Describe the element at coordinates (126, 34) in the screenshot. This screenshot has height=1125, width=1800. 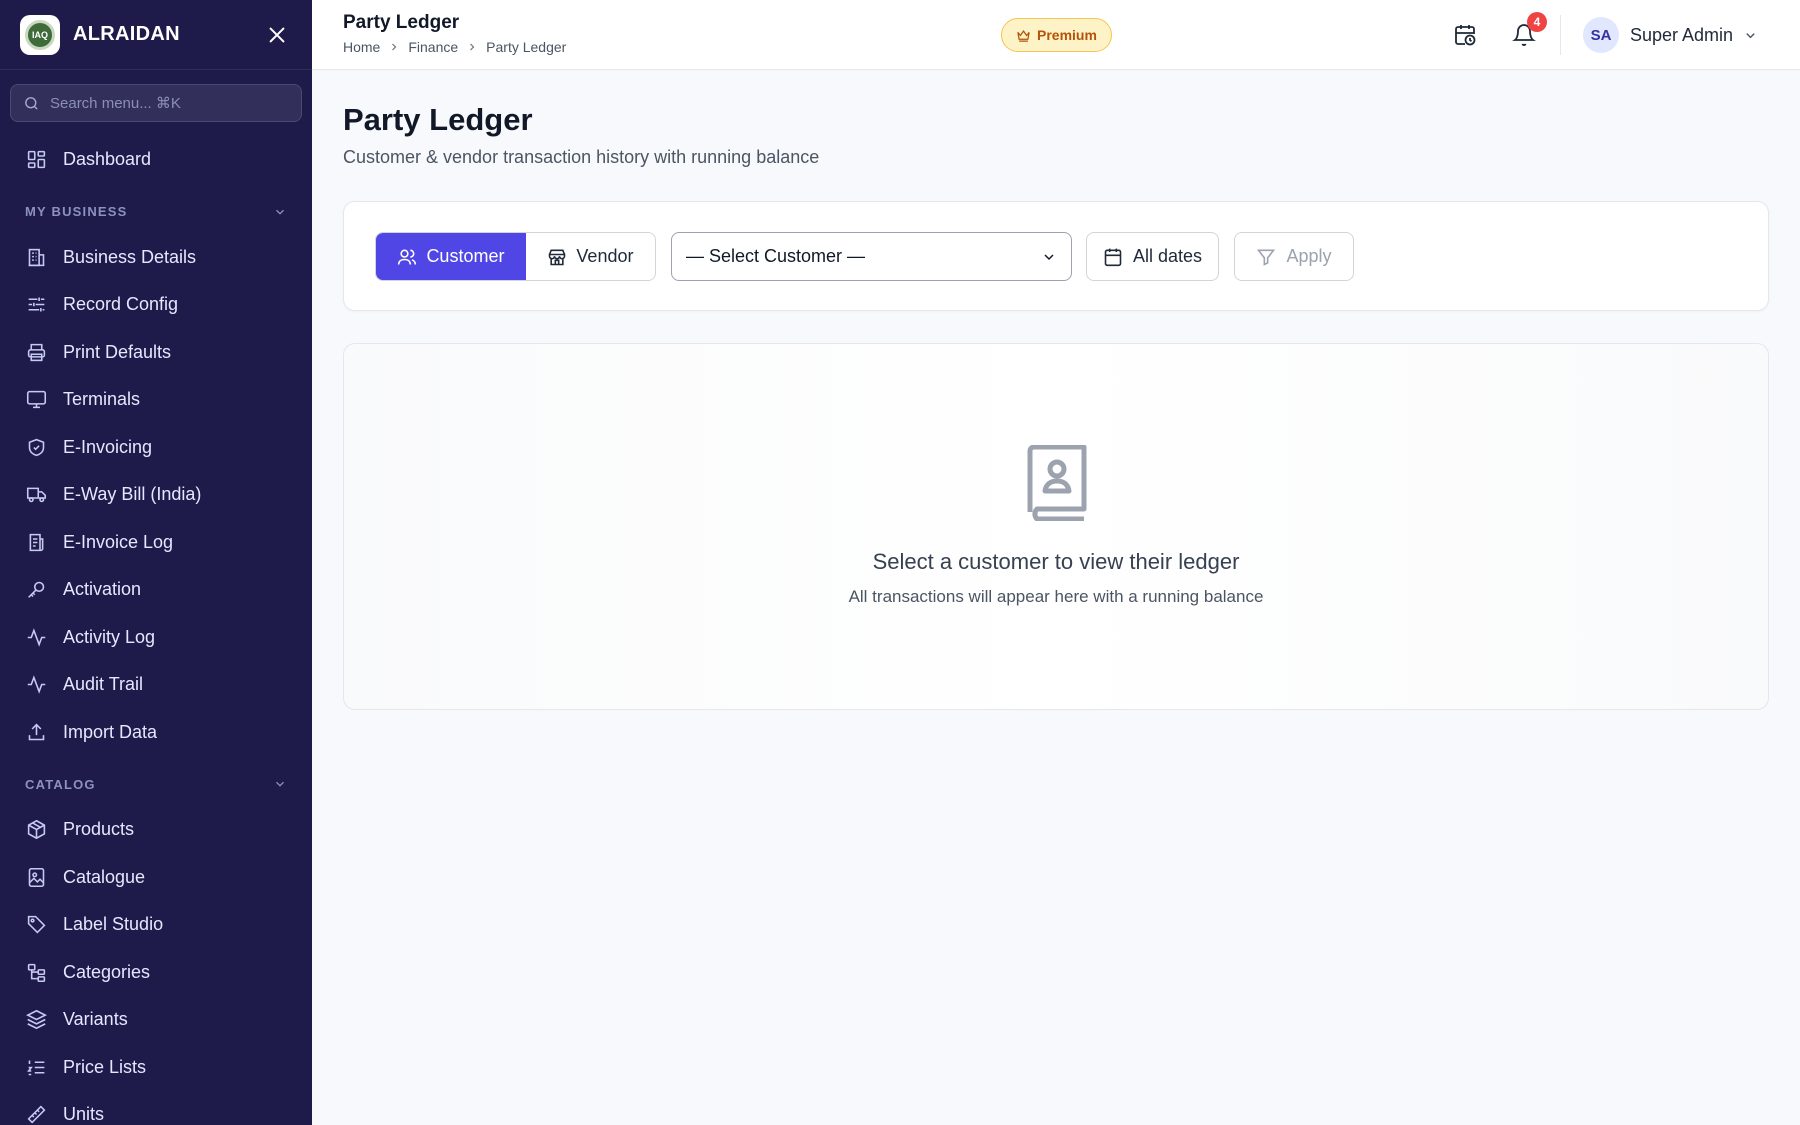
I see `brand-name: ALRAIDAN` at that location.